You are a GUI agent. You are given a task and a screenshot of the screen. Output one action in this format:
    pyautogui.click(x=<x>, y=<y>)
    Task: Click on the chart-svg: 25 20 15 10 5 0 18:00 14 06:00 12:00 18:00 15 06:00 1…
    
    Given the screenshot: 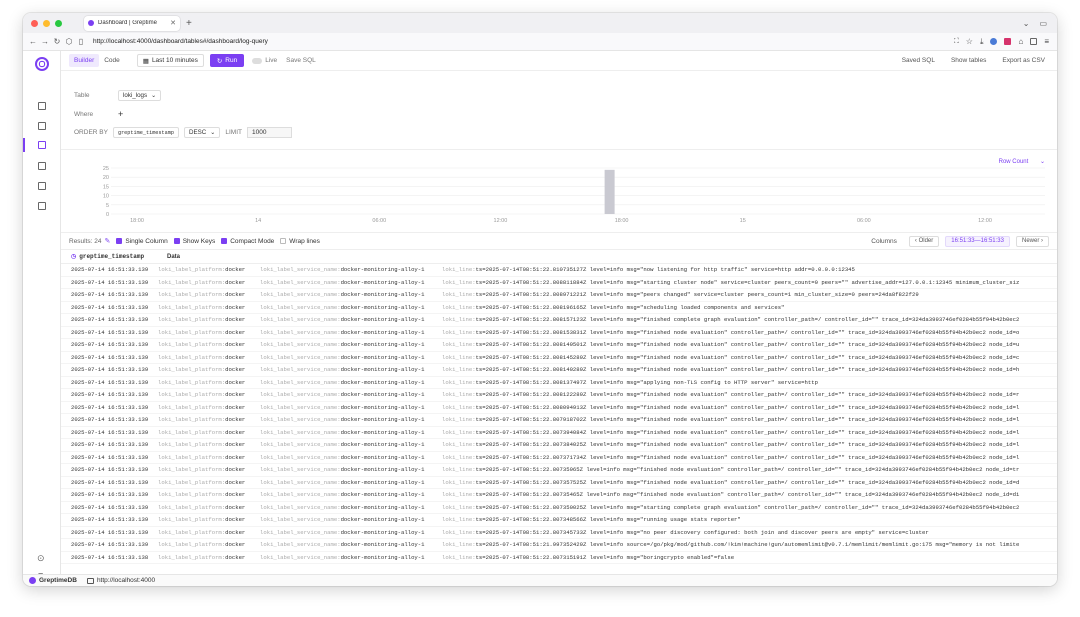 What is the action you would take?
    pyautogui.click(x=574, y=195)
    